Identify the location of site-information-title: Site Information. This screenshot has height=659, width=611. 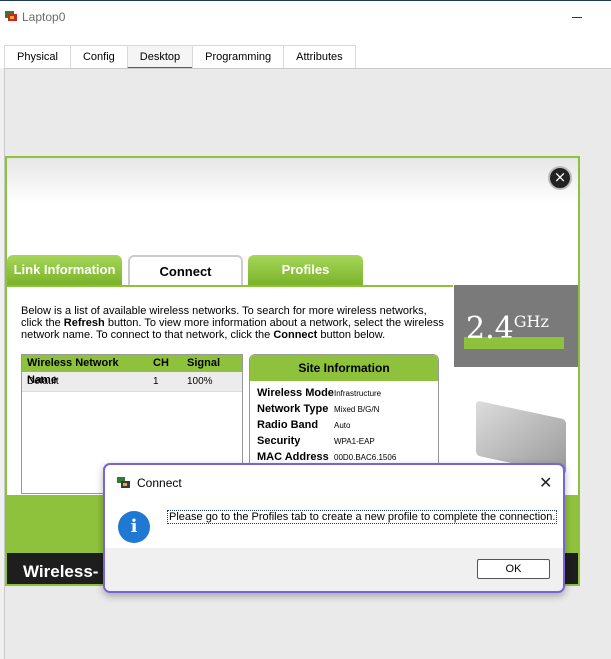
(344, 368).